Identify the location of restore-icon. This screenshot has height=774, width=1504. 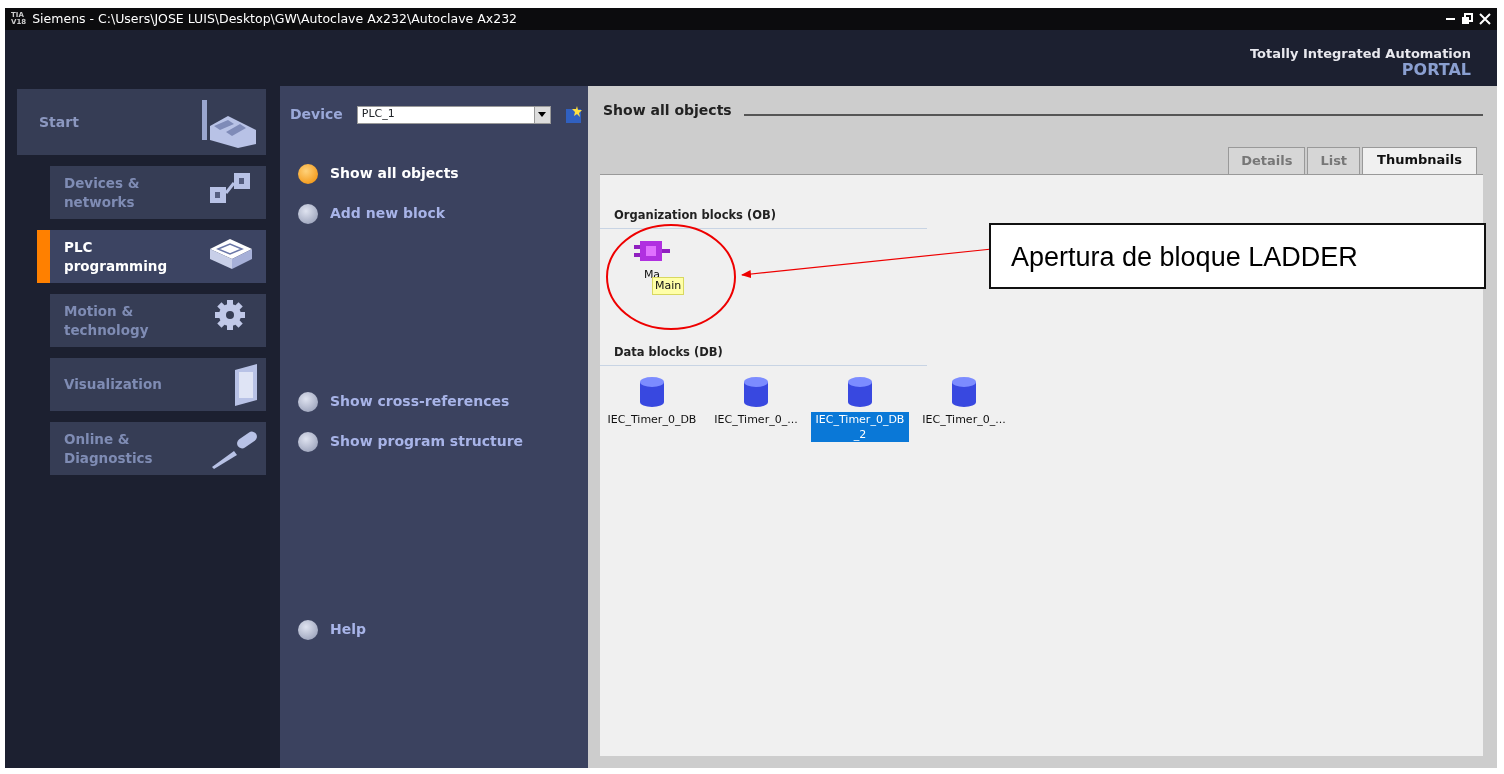
(1467, 19).